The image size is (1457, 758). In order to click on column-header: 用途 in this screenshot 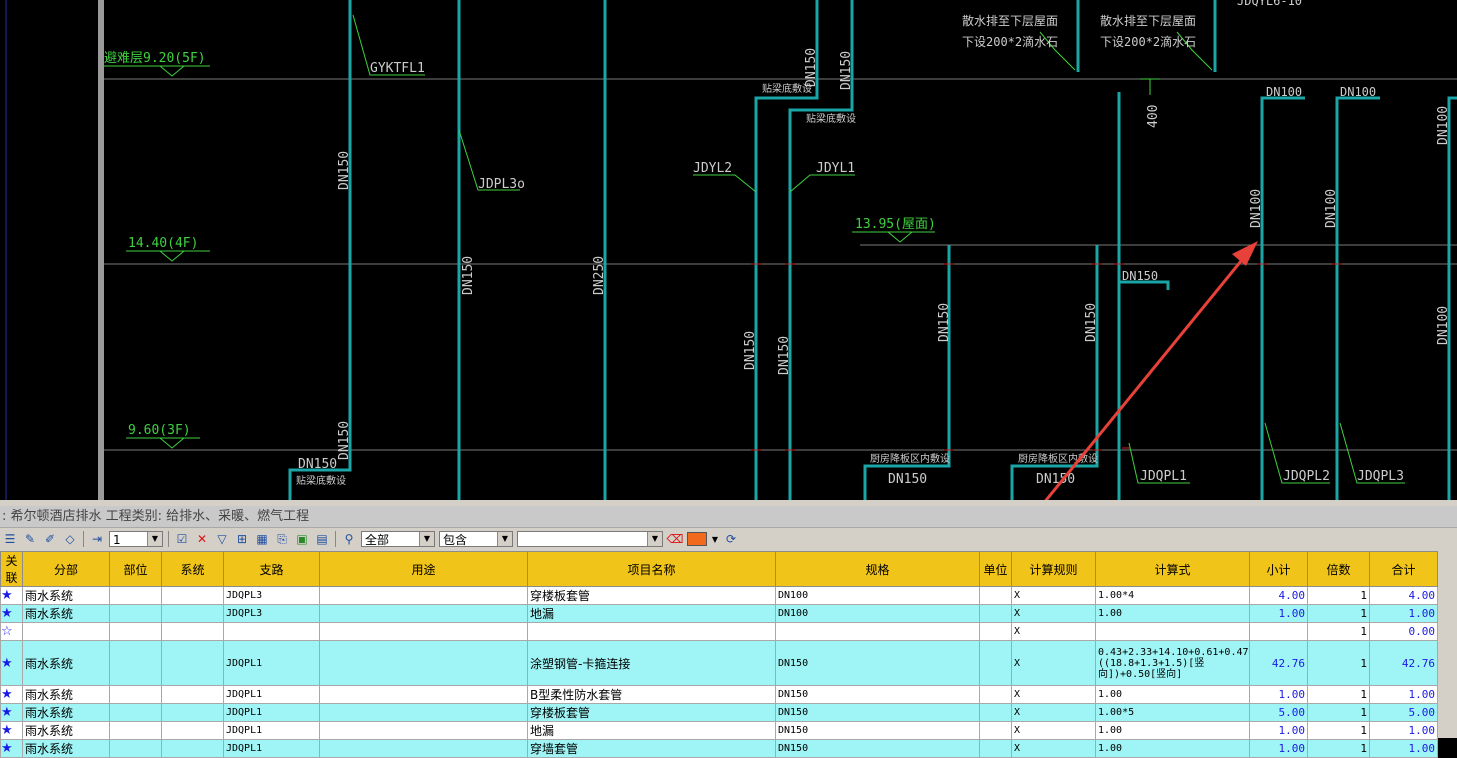, I will do `click(423, 569)`.